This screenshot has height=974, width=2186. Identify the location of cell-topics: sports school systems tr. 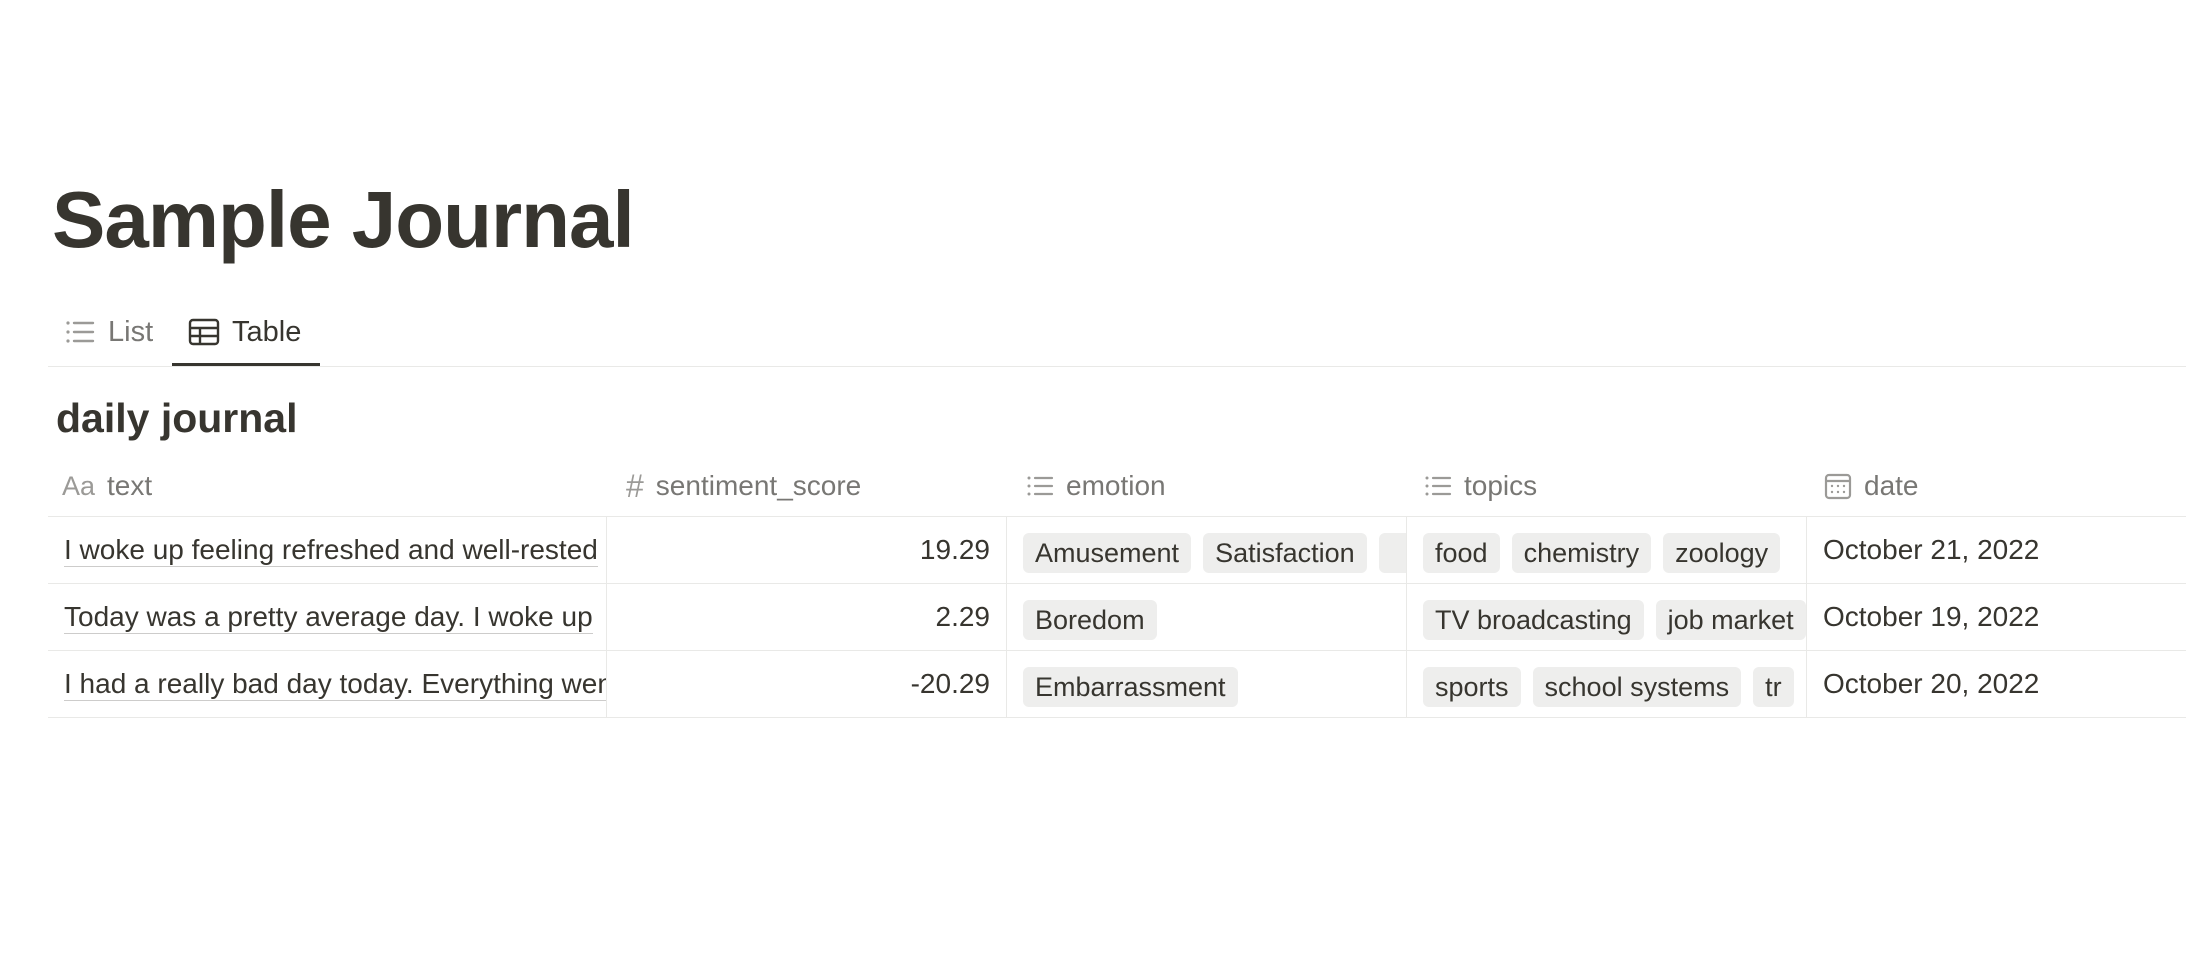
(1606, 684).